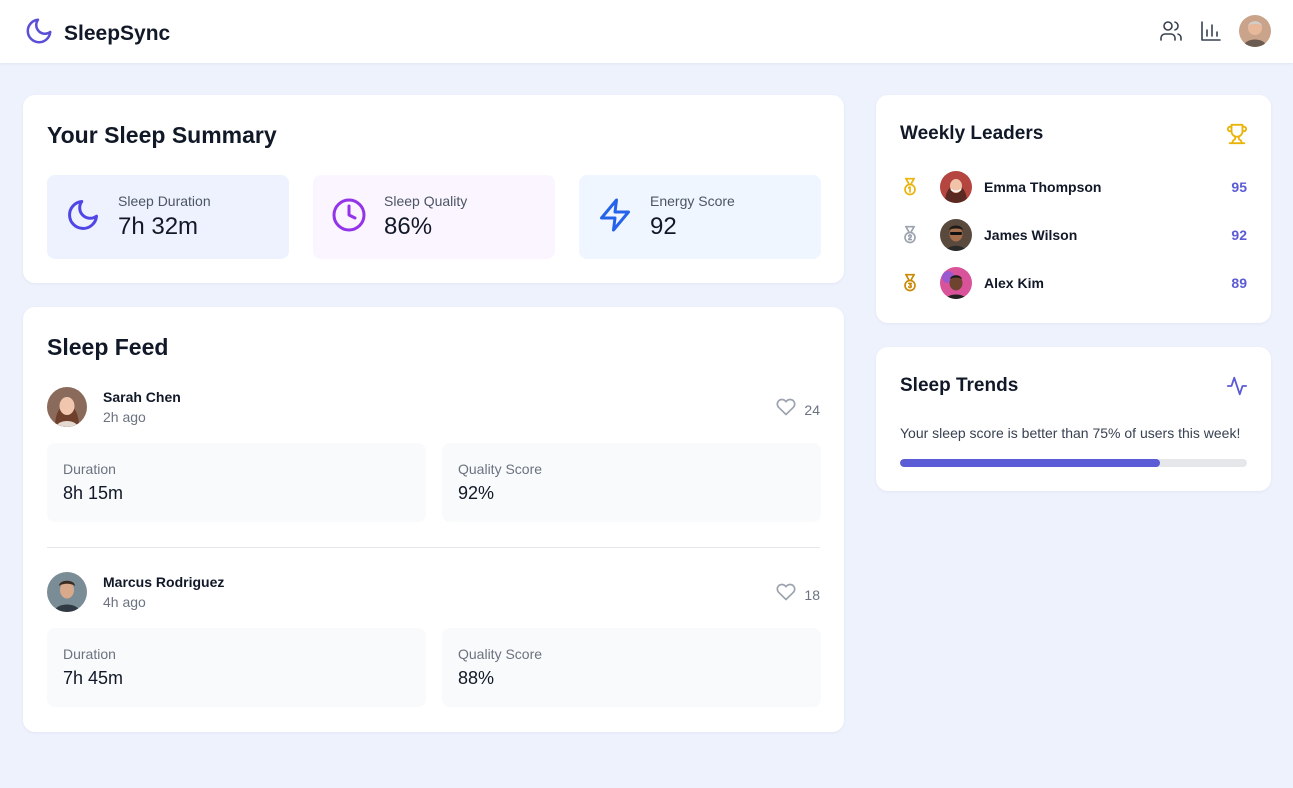 The image size is (1293, 788). What do you see at coordinates (959, 385) in the screenshot?
I see `trends-title: Sleep Trends` at bounding box center [959, 385].